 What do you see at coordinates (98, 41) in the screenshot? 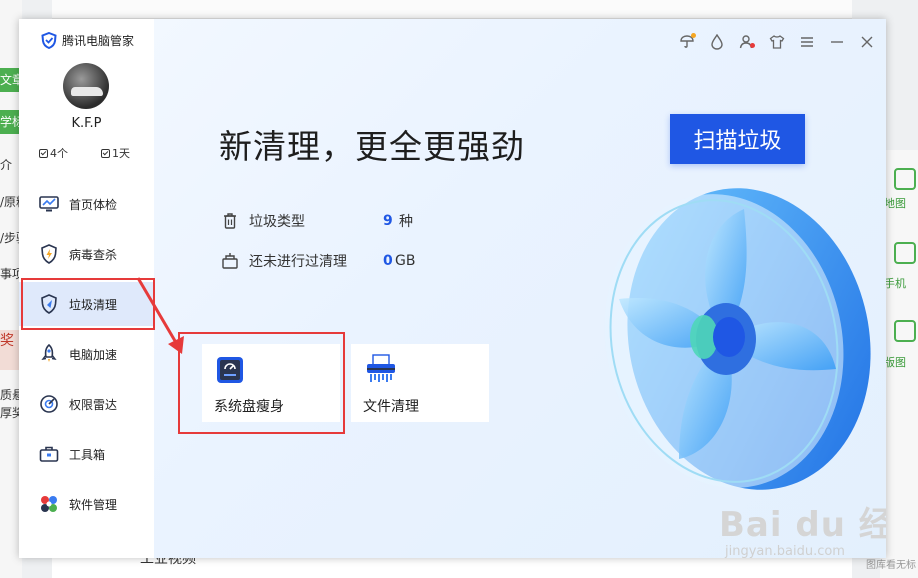
I see `app-name: 腾讯电脑管家` at bounding box center [98, 41].